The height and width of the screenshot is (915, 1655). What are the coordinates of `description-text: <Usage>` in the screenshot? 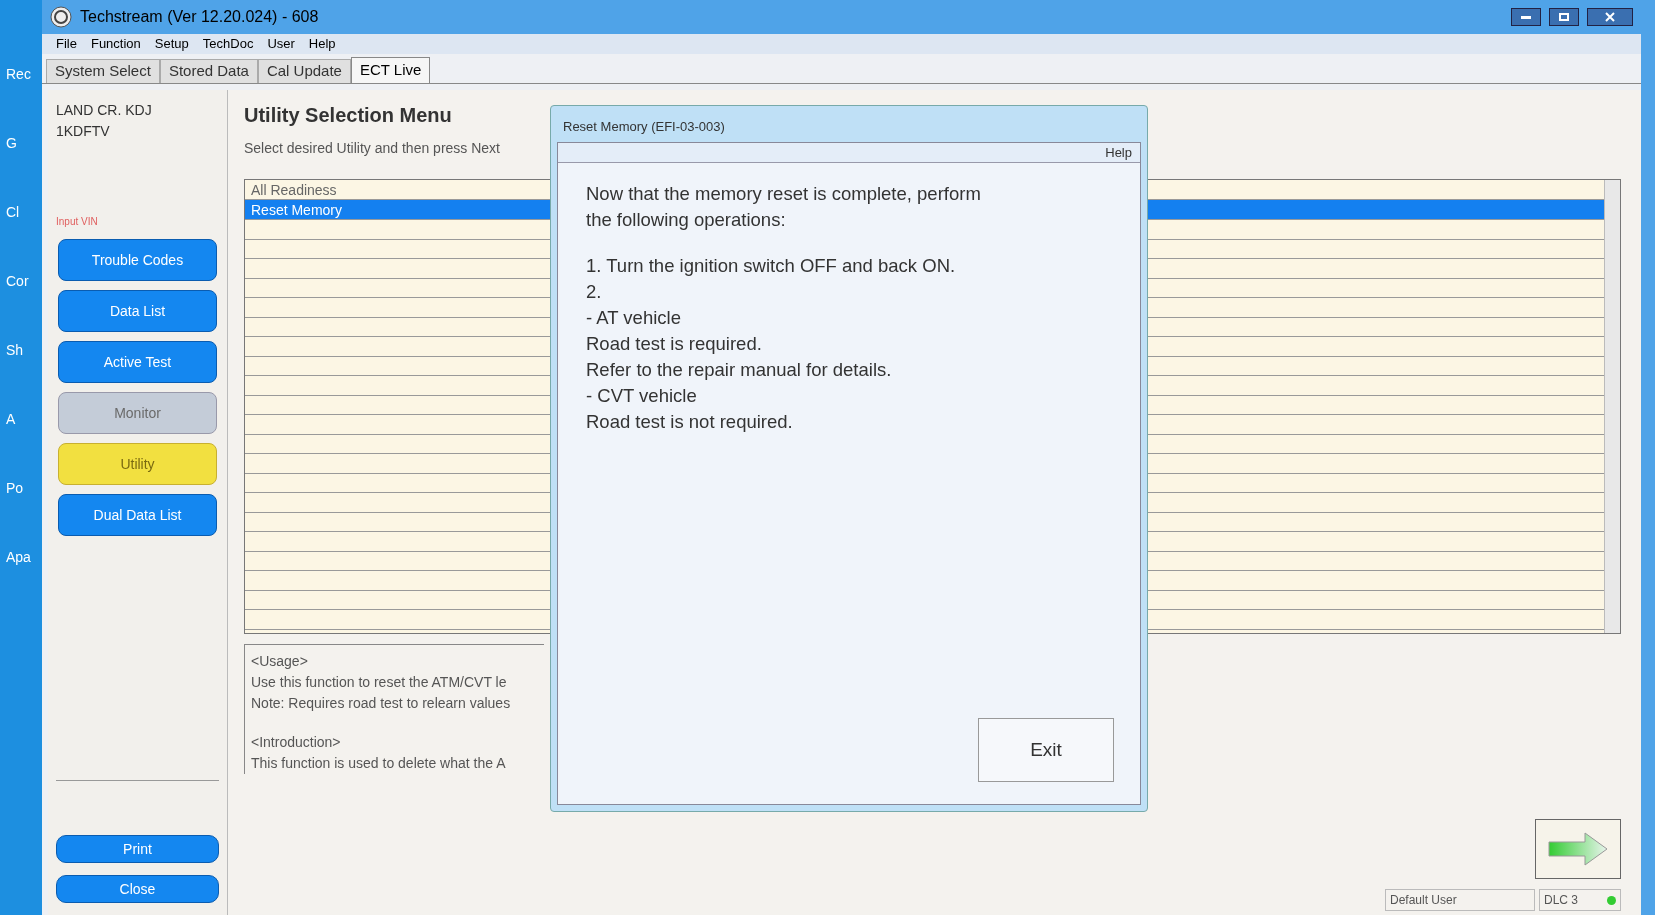 It's located at (280, 661).